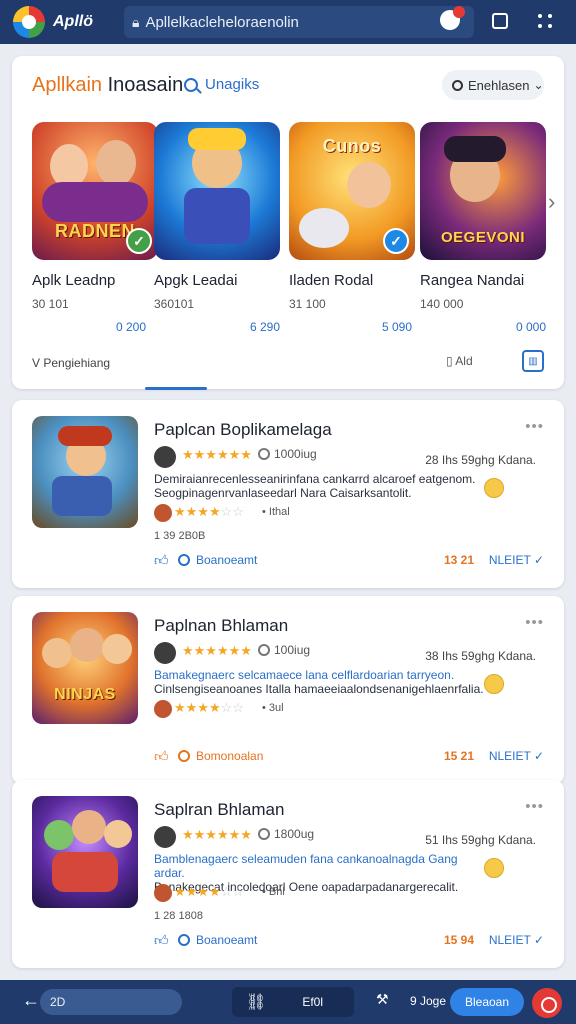 This screenshot has width=576, height=1024. What do you see at coordinates (178, 916) in the screenshot?
I see `vote-count: 1 28 1808` at bounding box center [178, 916].